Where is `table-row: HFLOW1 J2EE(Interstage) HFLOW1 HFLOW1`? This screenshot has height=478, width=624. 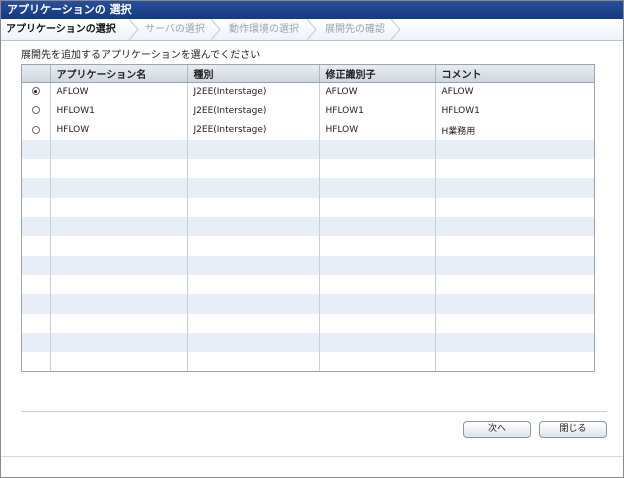 table-row: HFLOW1 J2EE(Interstage) HFLOW1 HFLOW1 is located at coordinates (308, 111).